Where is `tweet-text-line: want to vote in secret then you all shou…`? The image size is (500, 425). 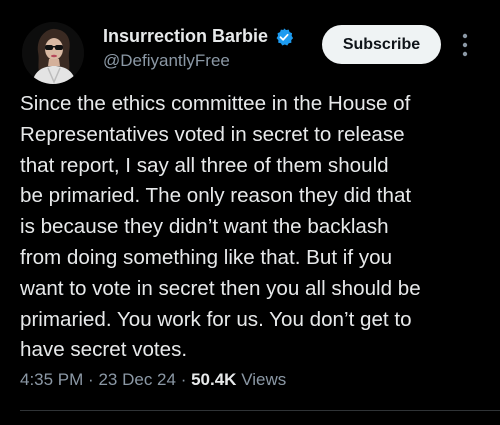
tweet-text-line: want to vote in secret then you all shou… is located at coordinates (220, 288).